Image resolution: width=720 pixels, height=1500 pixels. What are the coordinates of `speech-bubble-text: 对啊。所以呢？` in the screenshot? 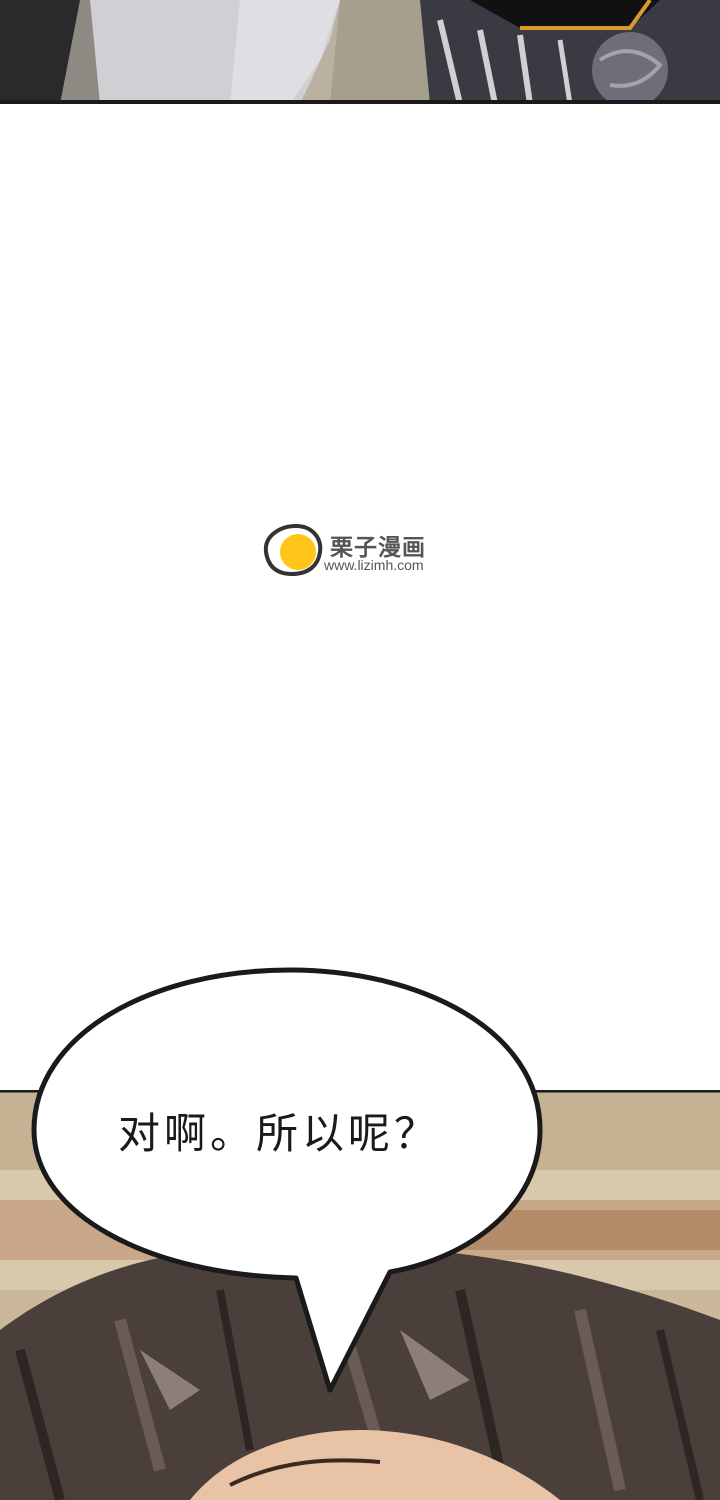 It's located at (279, 1133).